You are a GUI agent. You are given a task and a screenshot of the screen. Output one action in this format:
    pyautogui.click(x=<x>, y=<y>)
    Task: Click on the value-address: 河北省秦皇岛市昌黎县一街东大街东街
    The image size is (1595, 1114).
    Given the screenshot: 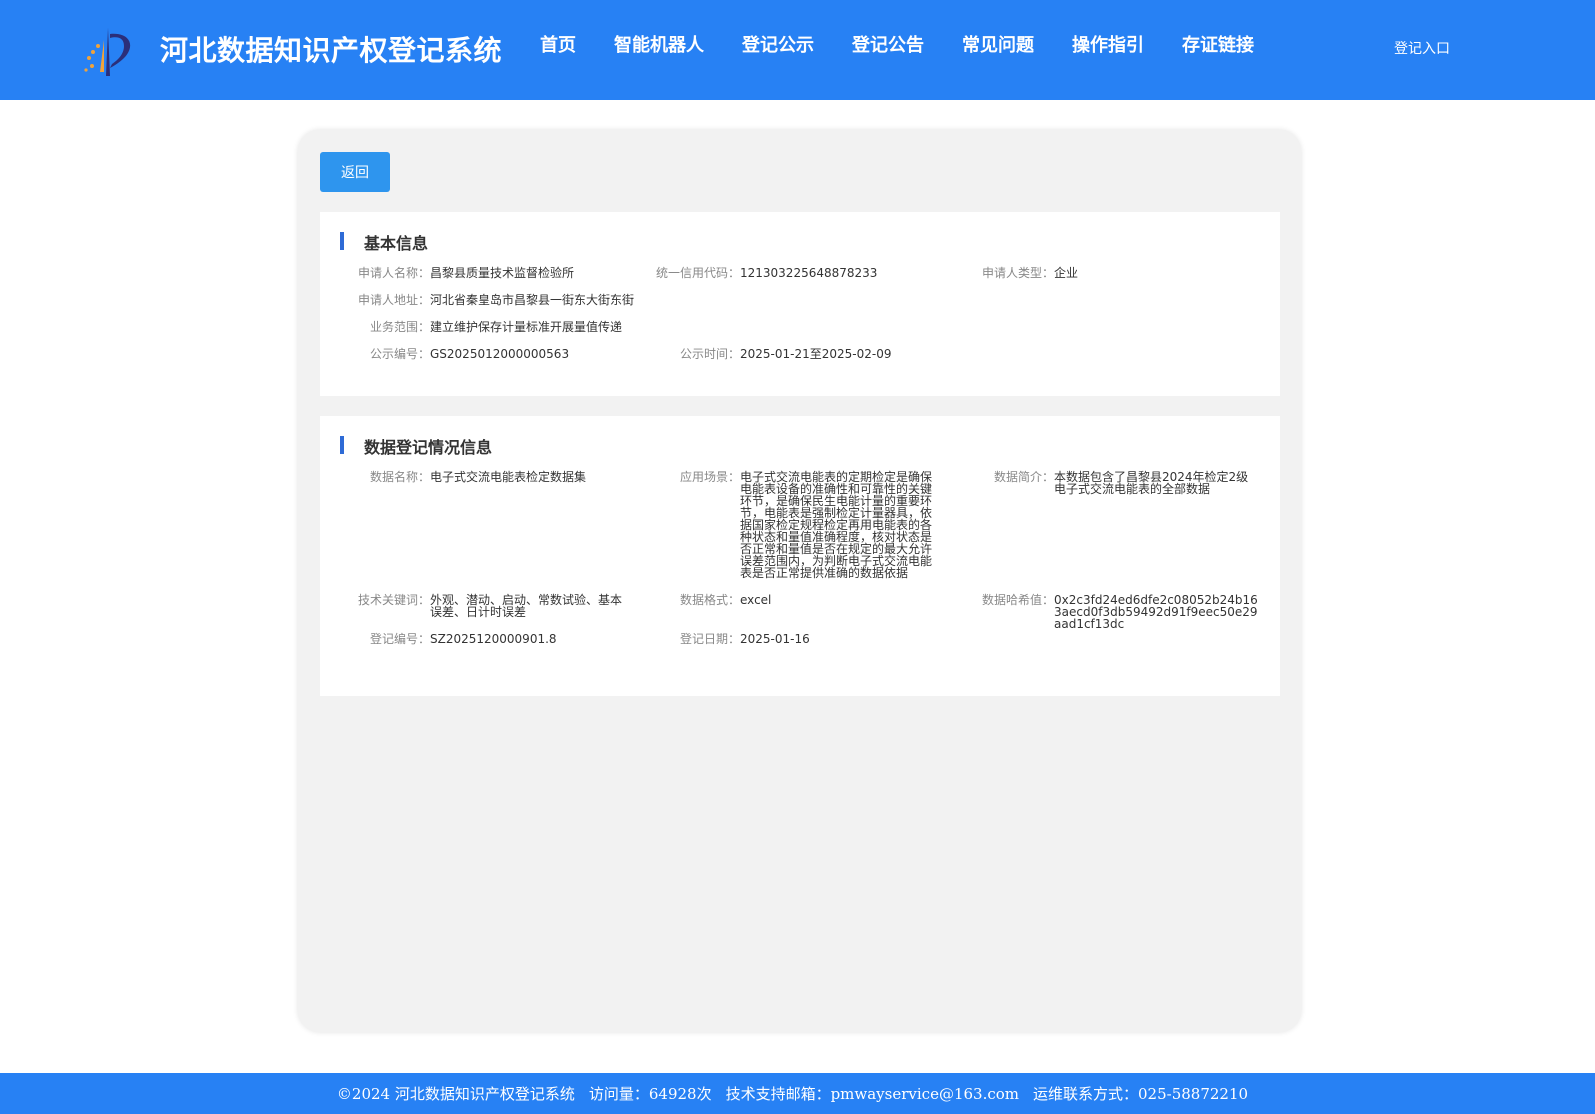 What is the action you would take?
    pyautogui.click(x=532, y=300)
    